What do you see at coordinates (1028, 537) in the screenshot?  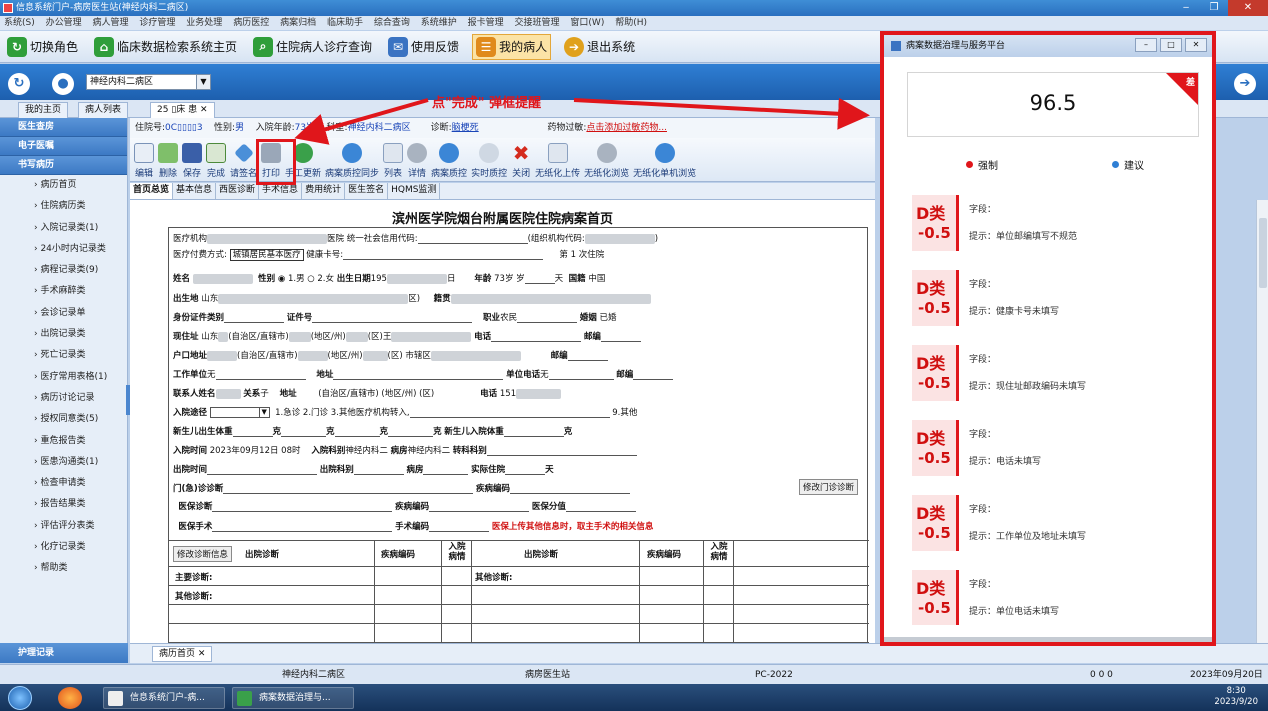 I see `issue-tip: 提示：工作单位及地址未填写` at bounding box center [1028, 537].